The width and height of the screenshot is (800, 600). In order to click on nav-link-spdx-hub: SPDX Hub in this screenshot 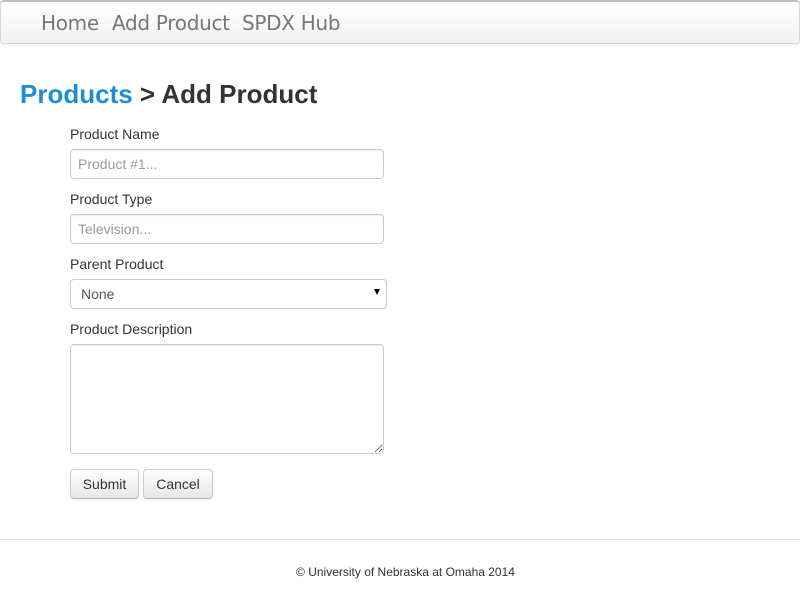, I will do `click(291, 23)`.